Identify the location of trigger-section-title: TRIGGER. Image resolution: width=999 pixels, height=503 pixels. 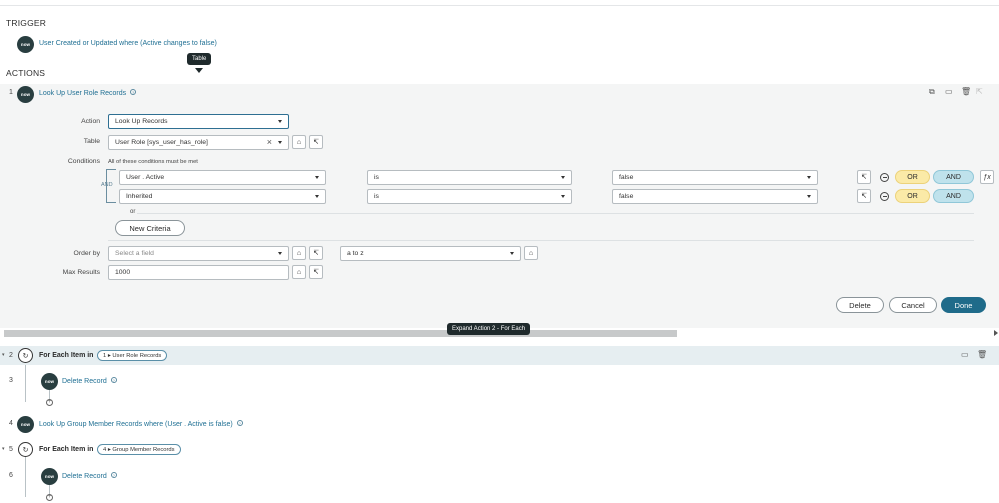
(26, 23).